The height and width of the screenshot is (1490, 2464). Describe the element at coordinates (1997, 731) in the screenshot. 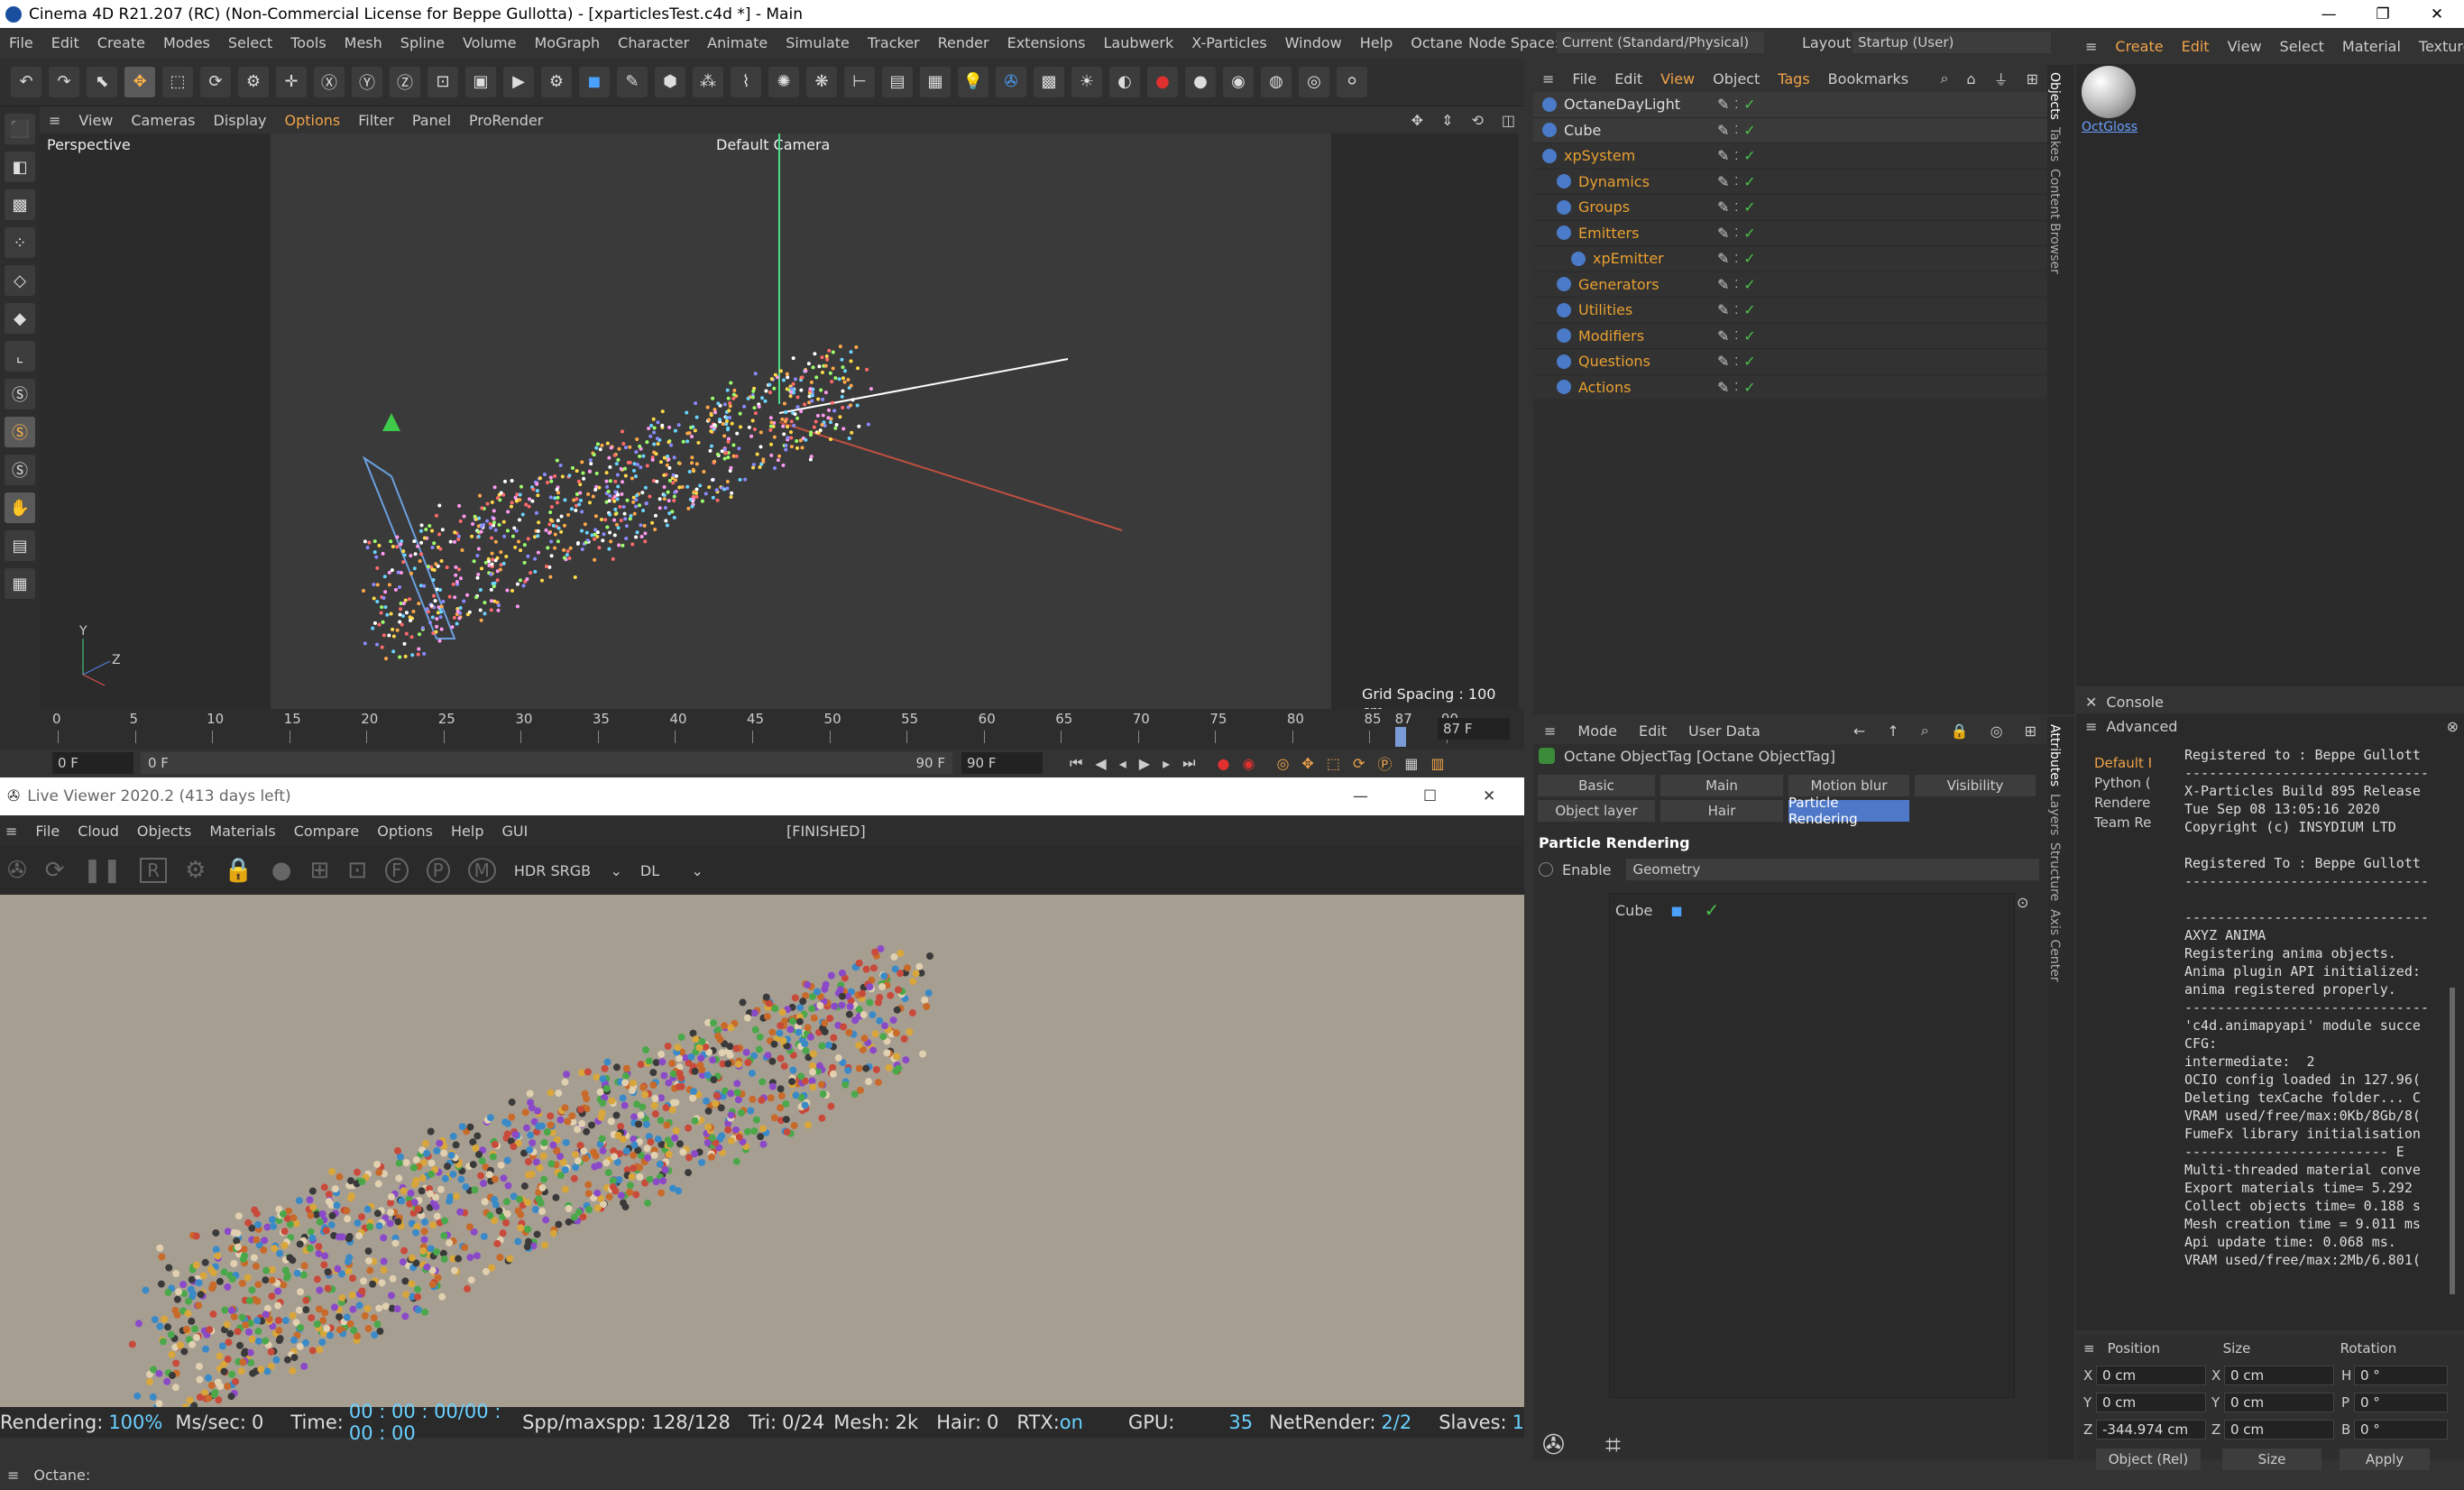

I see `attr-target-icon: ◎` at that location.